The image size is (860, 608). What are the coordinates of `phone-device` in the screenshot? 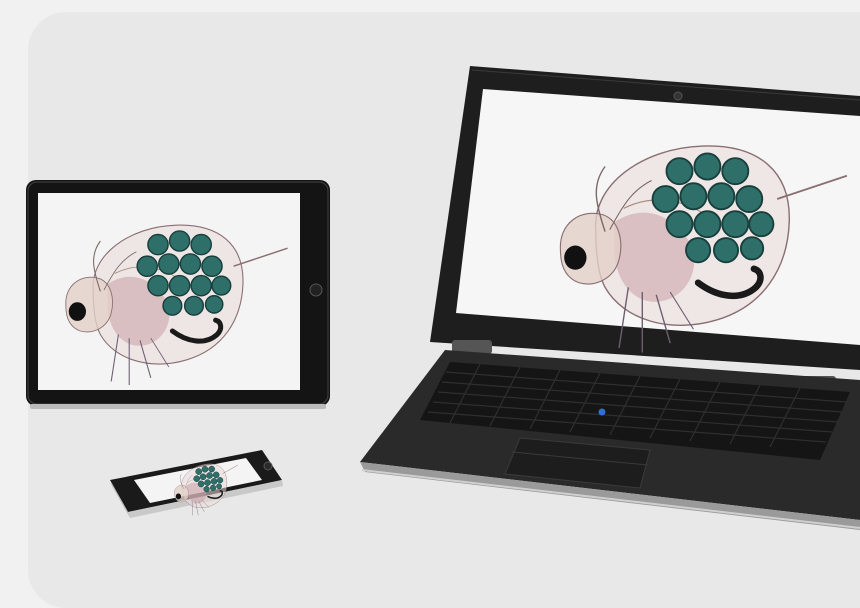 It's located at (196, 485).